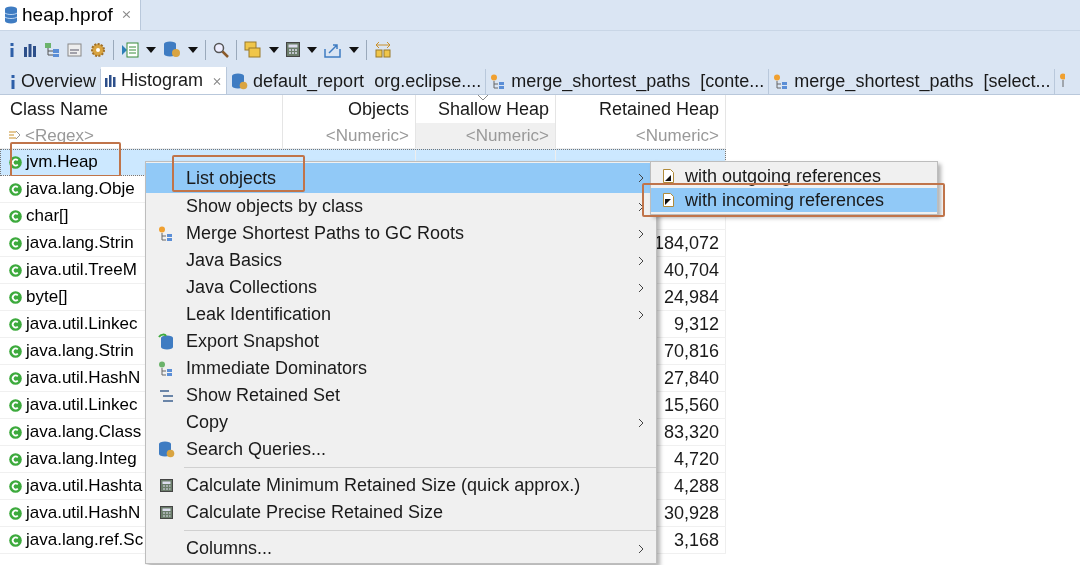  I want to click on view-tab: Histogram ⨯, so click(164, 80).